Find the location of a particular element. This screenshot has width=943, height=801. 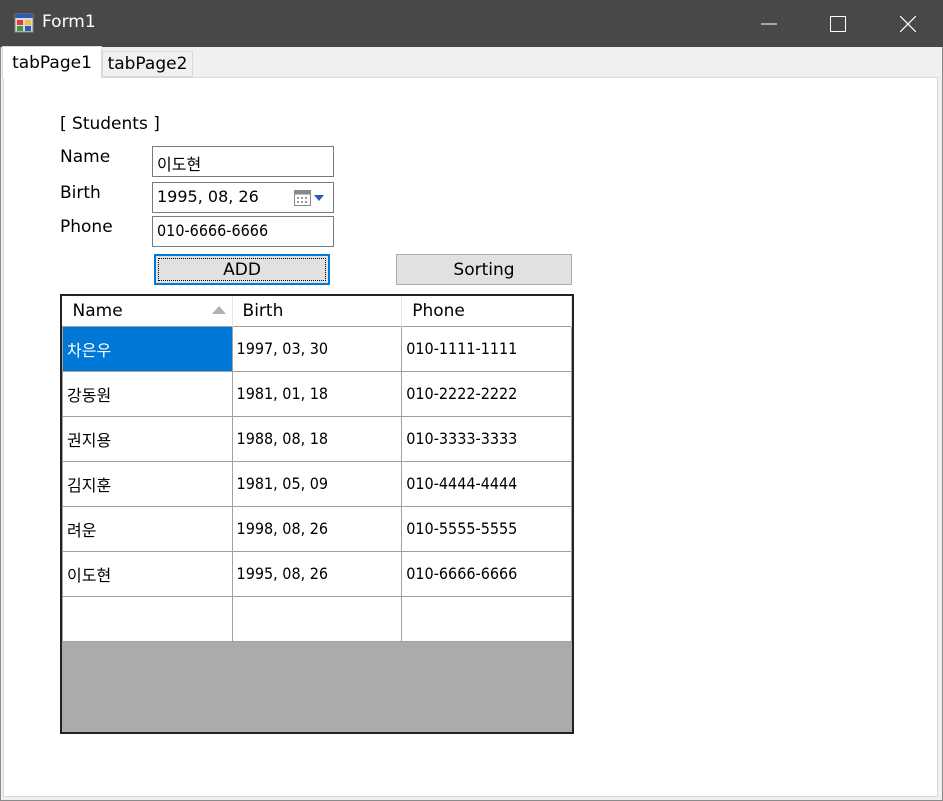

cell-phone: 010-2222-2222 is located at coordinates (486, 393).